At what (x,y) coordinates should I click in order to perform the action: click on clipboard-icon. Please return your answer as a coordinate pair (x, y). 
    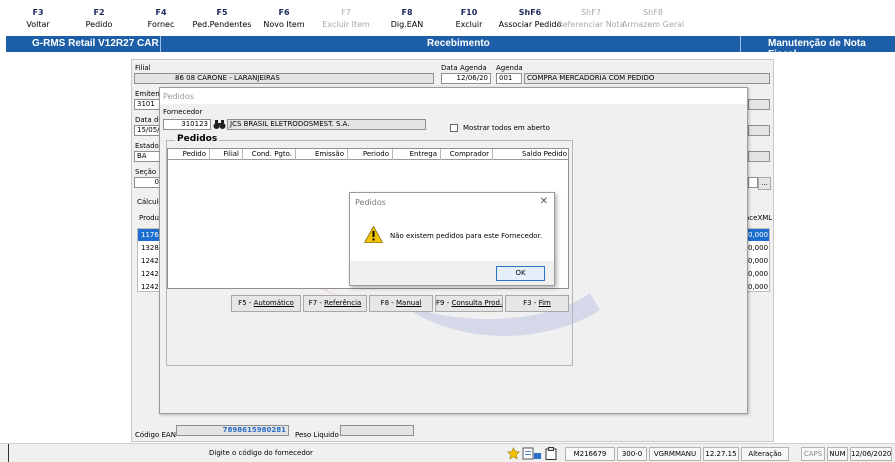
    Looking at the image, I should click on (551, 453).